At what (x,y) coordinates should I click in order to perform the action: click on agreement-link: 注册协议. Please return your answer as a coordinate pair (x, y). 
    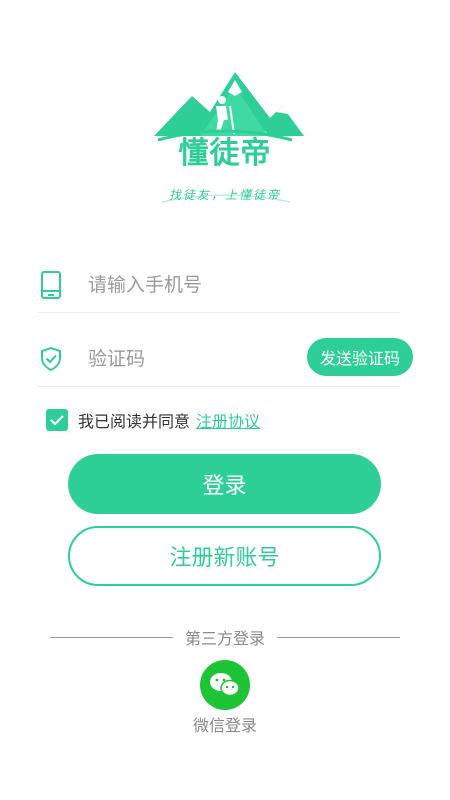
    Looking at the image, I should click on (228, 420).